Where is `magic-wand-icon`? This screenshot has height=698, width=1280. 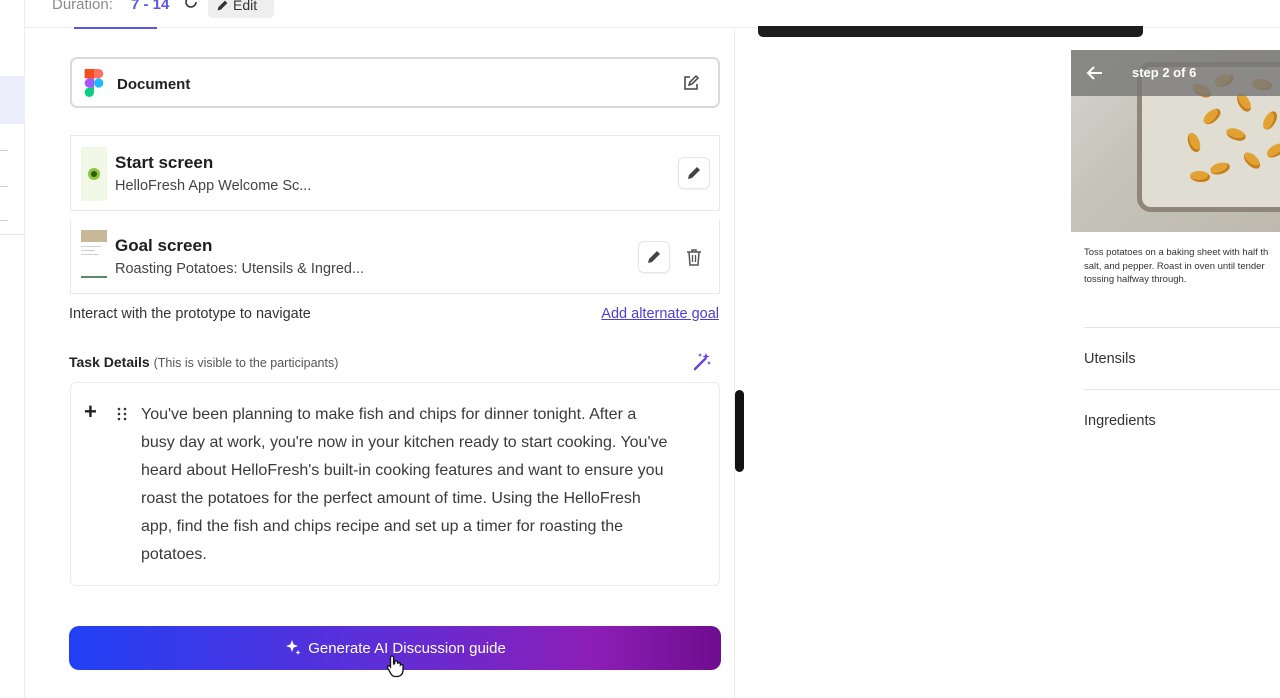
magic-wand-icon is located at coordinates (702, 362).